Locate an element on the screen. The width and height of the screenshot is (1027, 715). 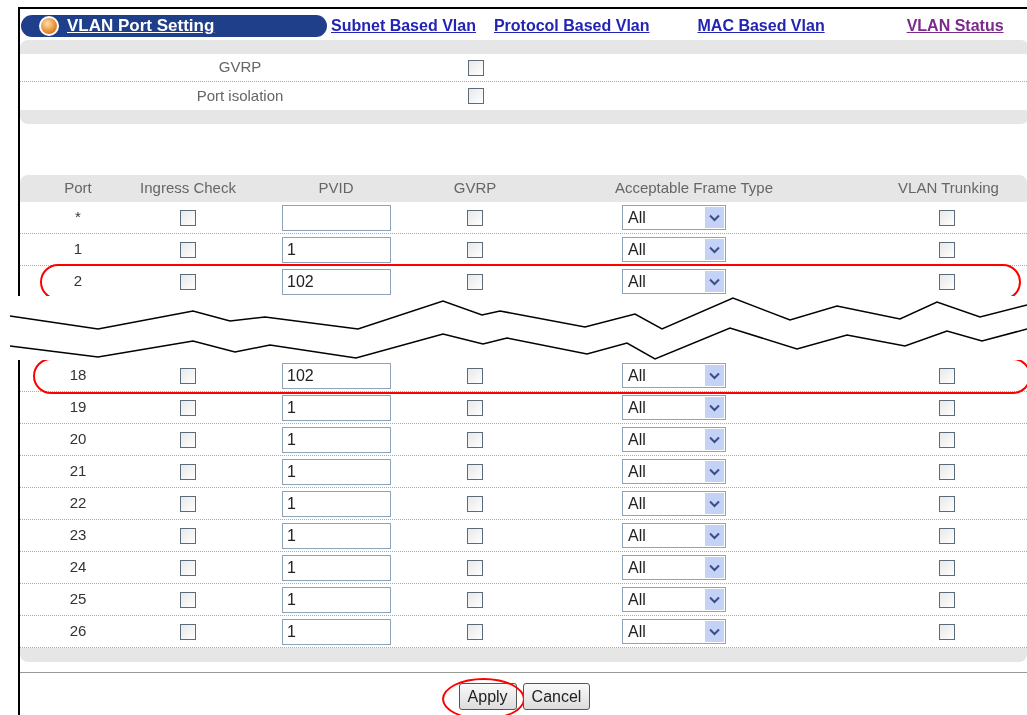
orb-icon is located at coordinates (49, 26).